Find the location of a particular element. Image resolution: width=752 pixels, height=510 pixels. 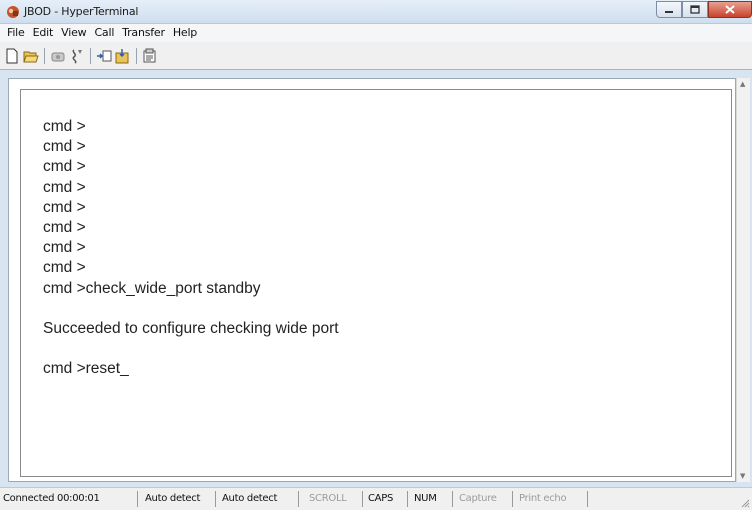

status-connected: Connected 00:00:01 is located at coordinates (69, 499).